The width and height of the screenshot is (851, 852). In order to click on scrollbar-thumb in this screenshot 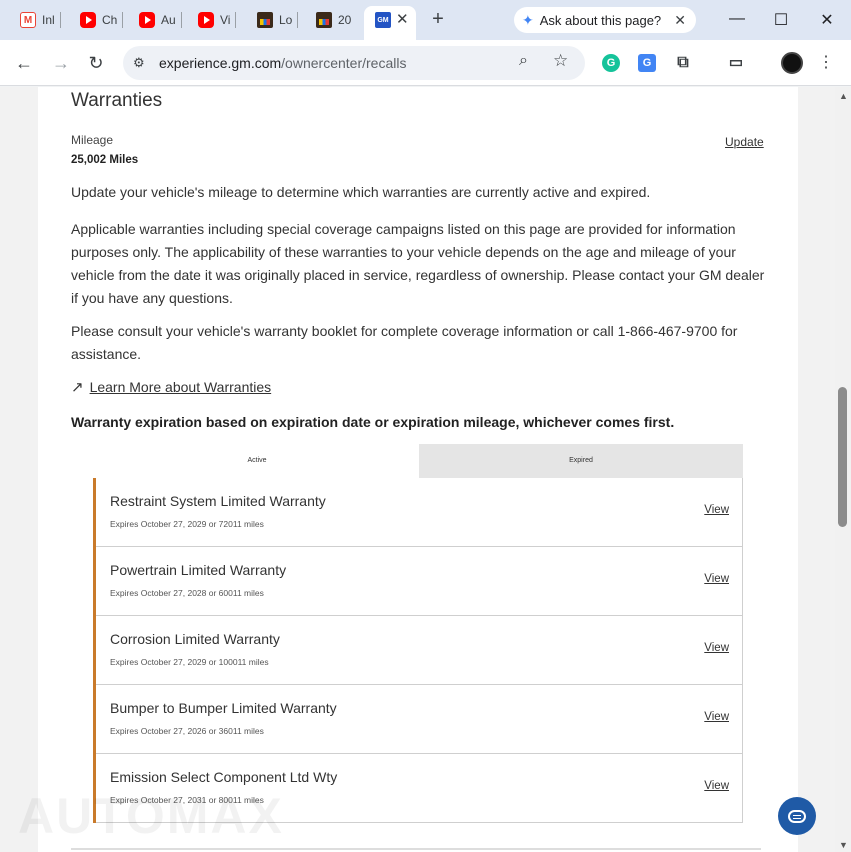, I will do `click(842, 457)`.